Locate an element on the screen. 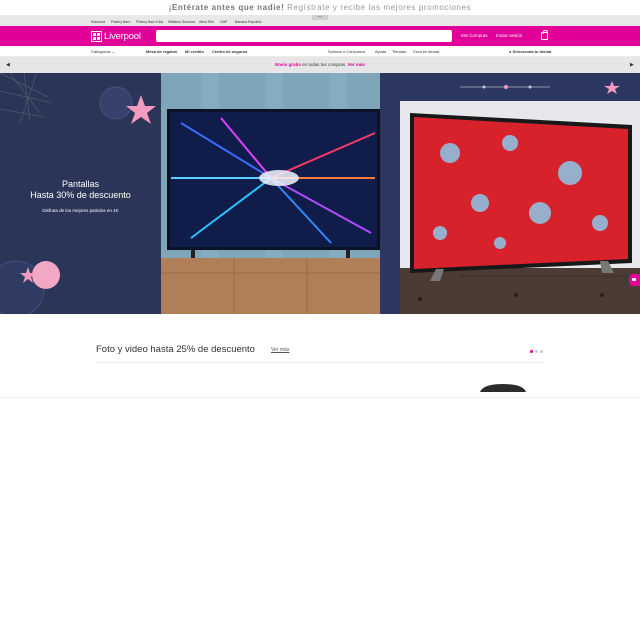 The image size is (640, 640). section-title: Foto y video hasta 25% de descuento is located at coordinates (175, 349).